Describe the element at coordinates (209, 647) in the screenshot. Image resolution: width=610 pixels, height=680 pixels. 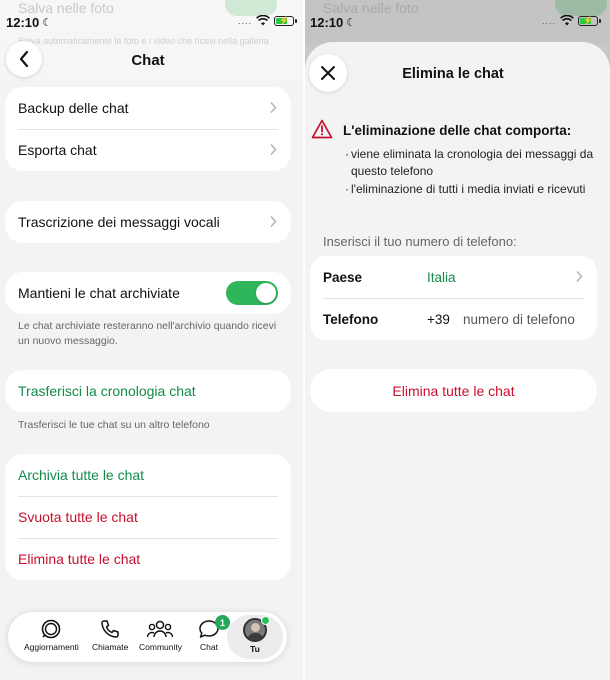
I see `tab-chat-label: Chat` at that location.